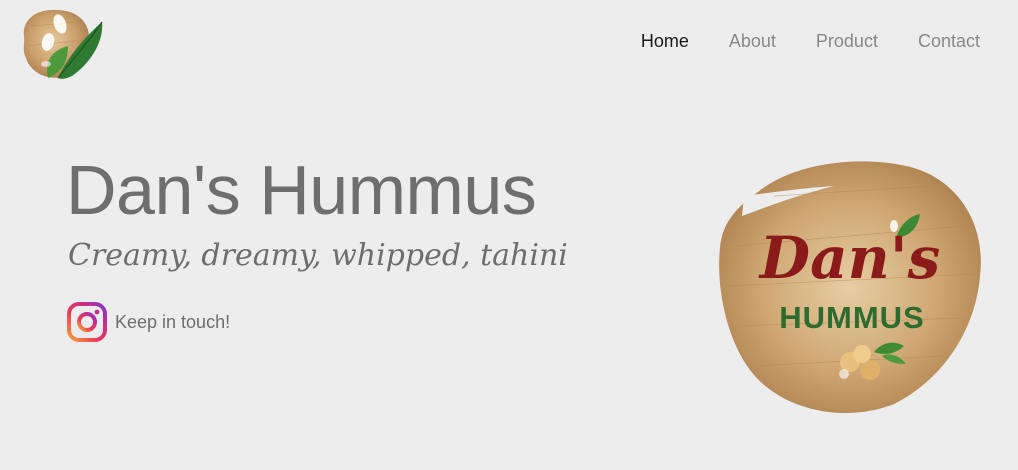 This screenshot has height=470, width=1018. I want to click on nav-contact: Contact, so click(949, 41).